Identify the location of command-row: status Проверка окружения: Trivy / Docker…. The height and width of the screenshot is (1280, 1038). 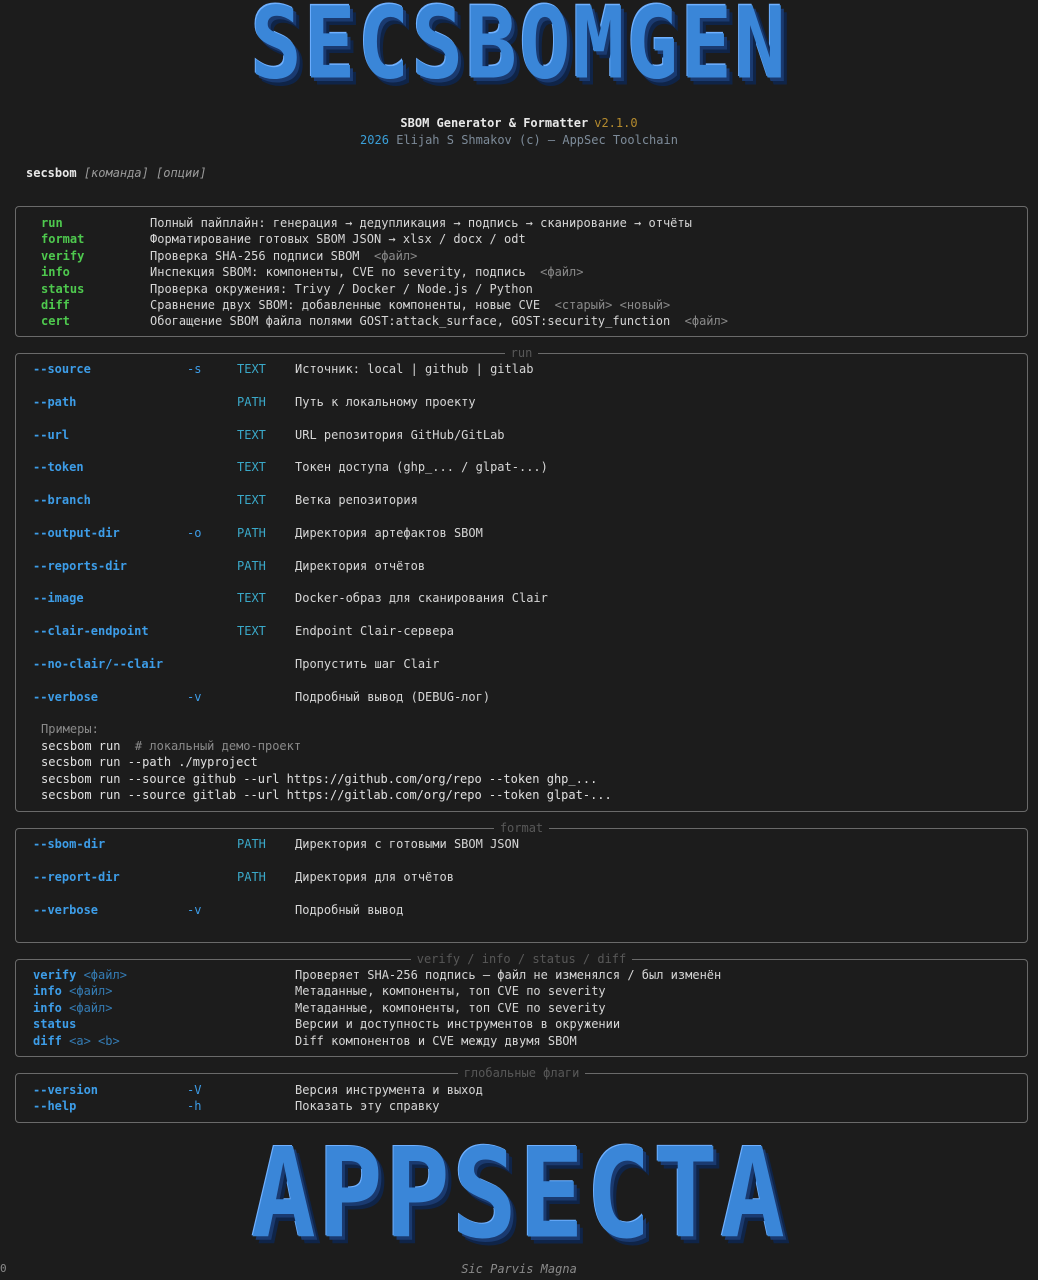
(521, 289).